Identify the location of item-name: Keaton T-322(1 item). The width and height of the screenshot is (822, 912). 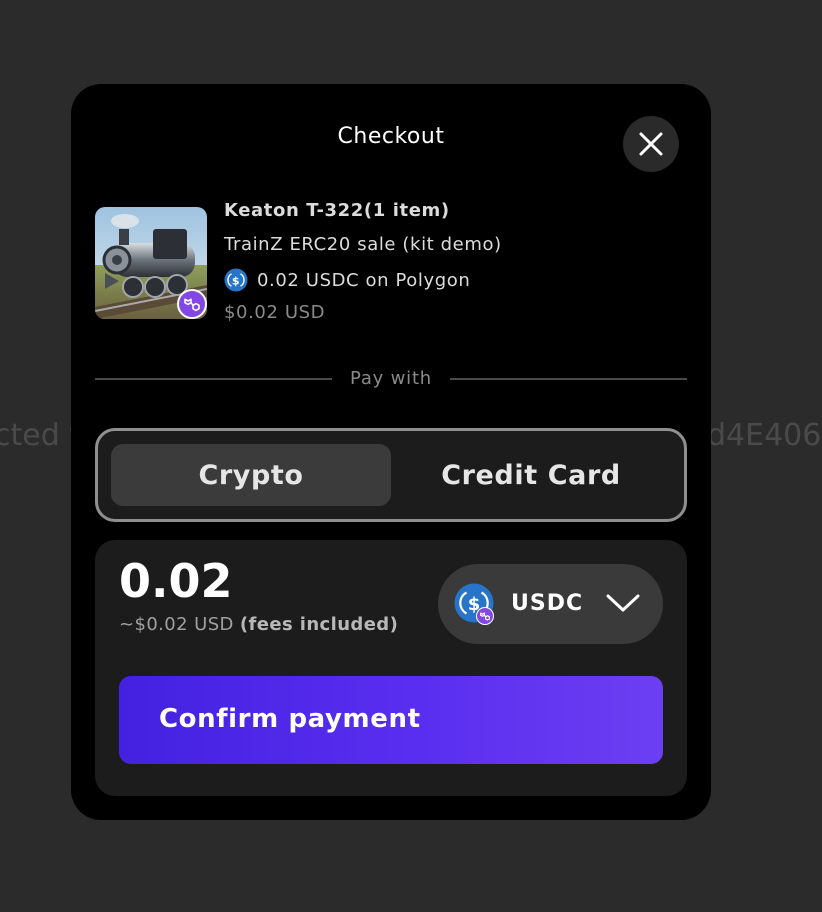
(337, 210).